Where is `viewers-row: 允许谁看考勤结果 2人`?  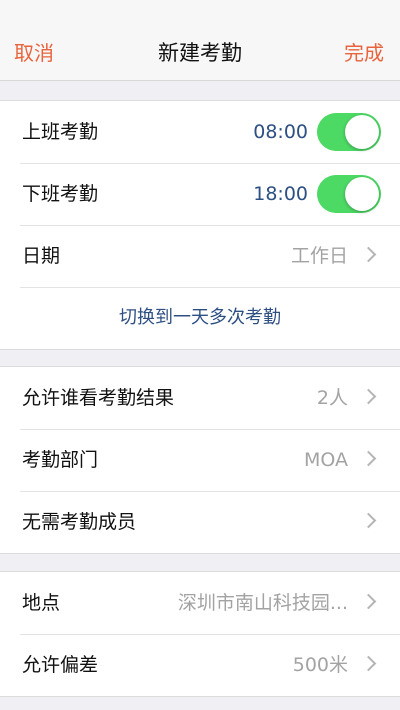 viewers-row: 允许谁看考勤结果 2人 is located at coordinates (200, 398).